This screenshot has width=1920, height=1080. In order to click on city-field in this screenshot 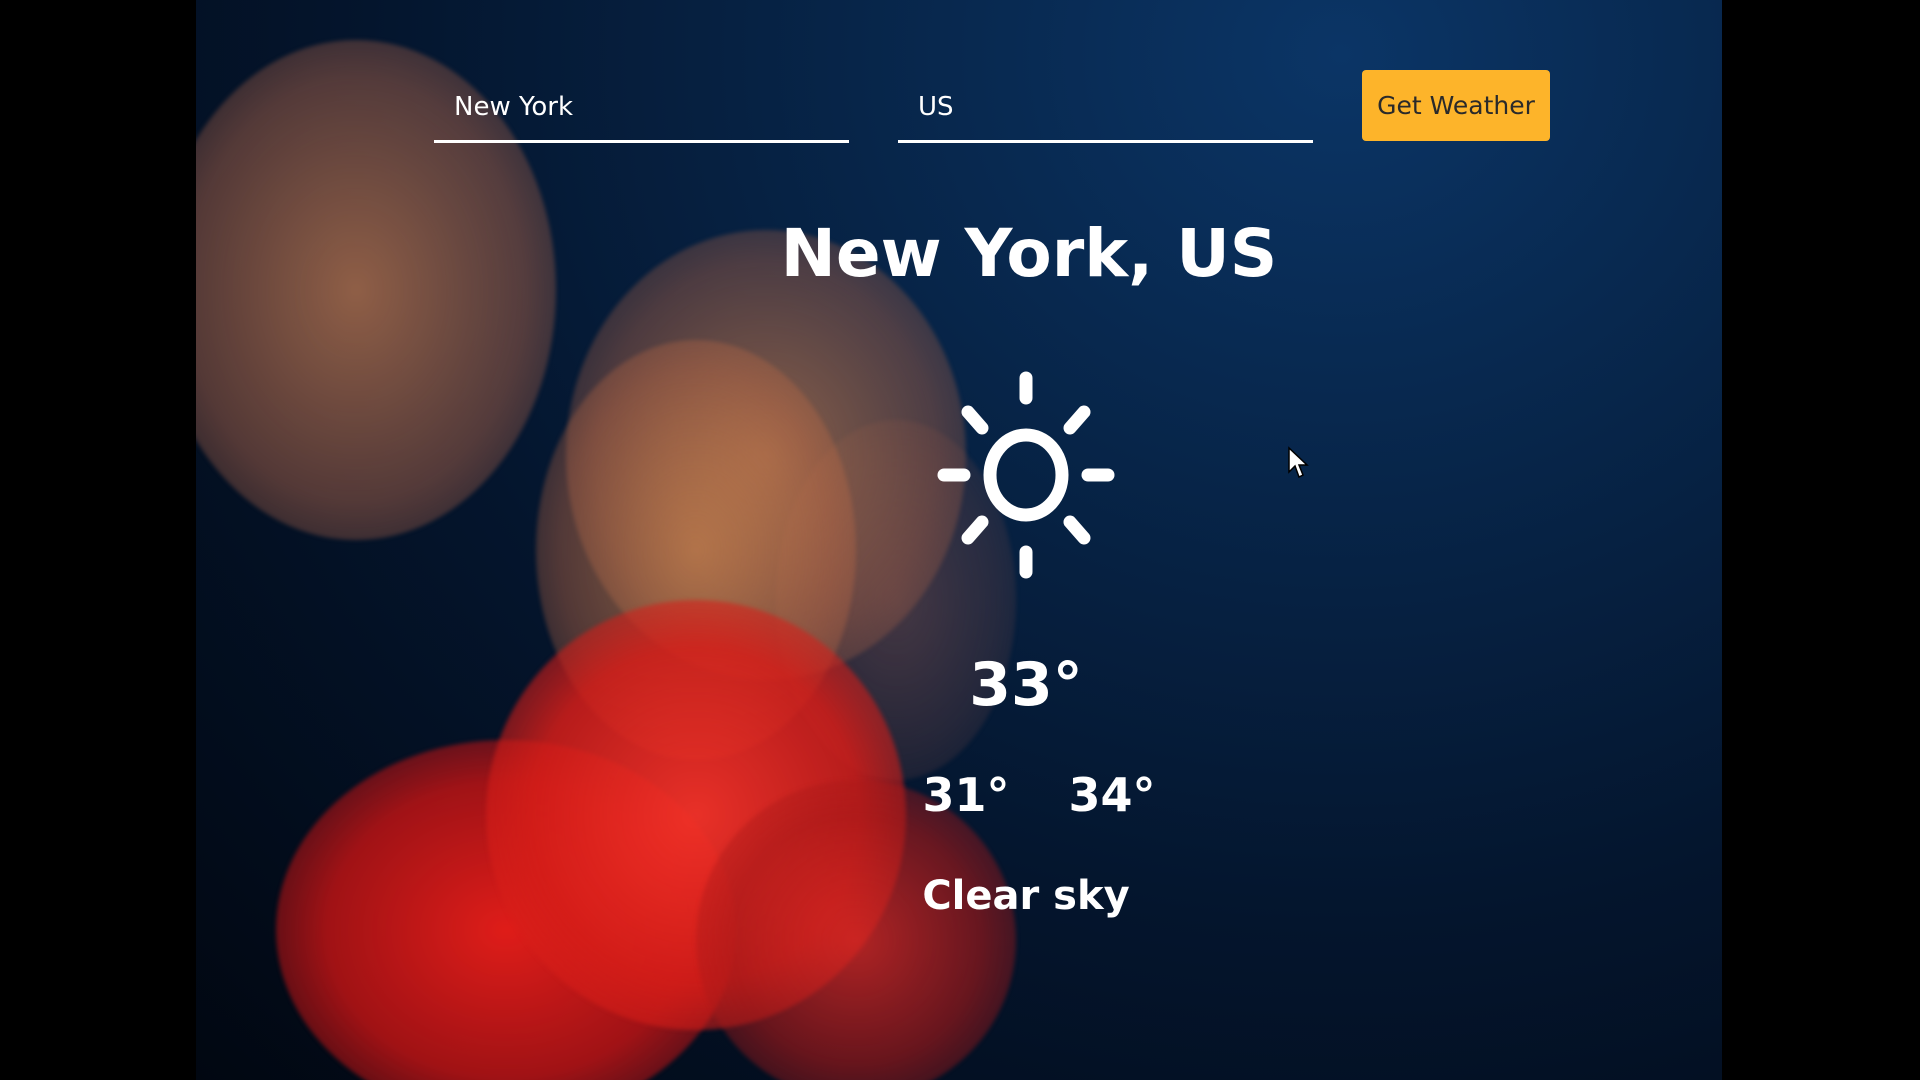, I will do `click(641, 111)`.